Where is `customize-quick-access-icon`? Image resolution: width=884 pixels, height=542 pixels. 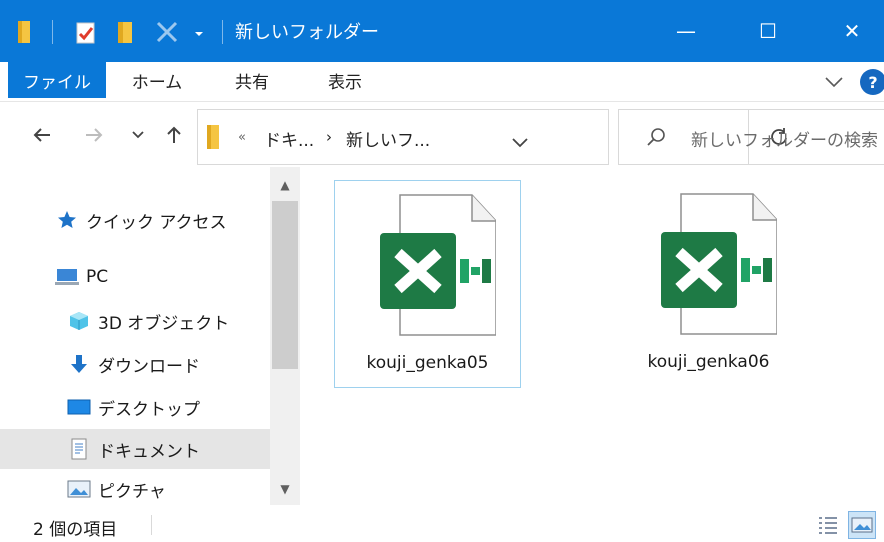 customize-quick-access-icon is located at coordinates (199, 32).